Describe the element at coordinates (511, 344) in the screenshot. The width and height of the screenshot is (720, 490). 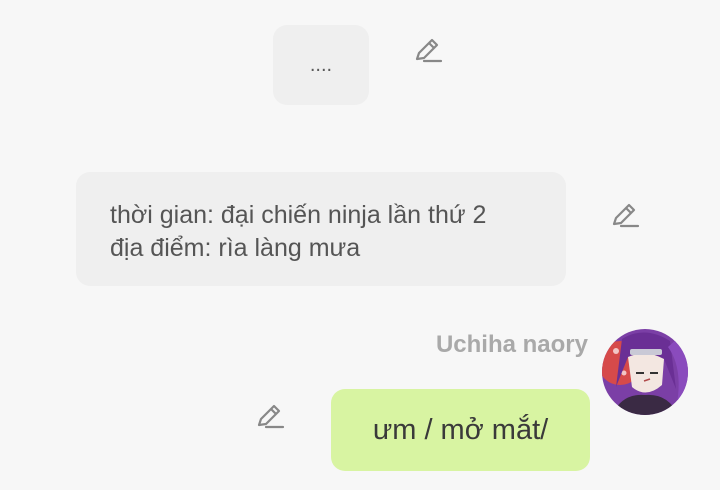
I see `sender-name: Uchiha naory` at that location.